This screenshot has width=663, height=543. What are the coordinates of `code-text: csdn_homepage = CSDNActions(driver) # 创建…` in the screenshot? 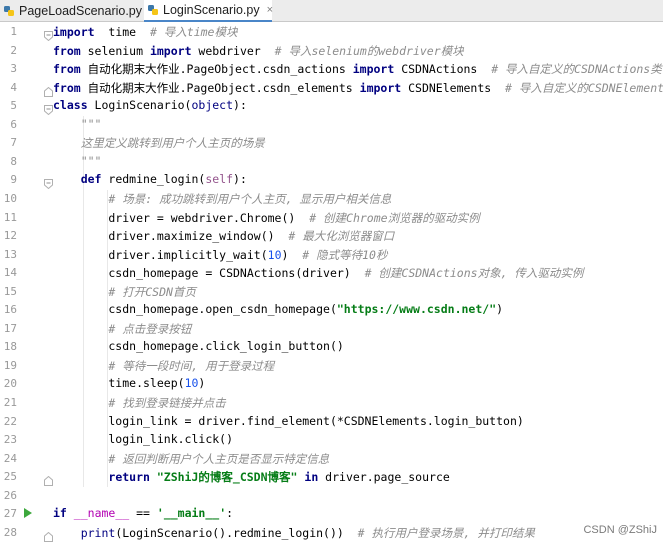 It's located at (318, 273).